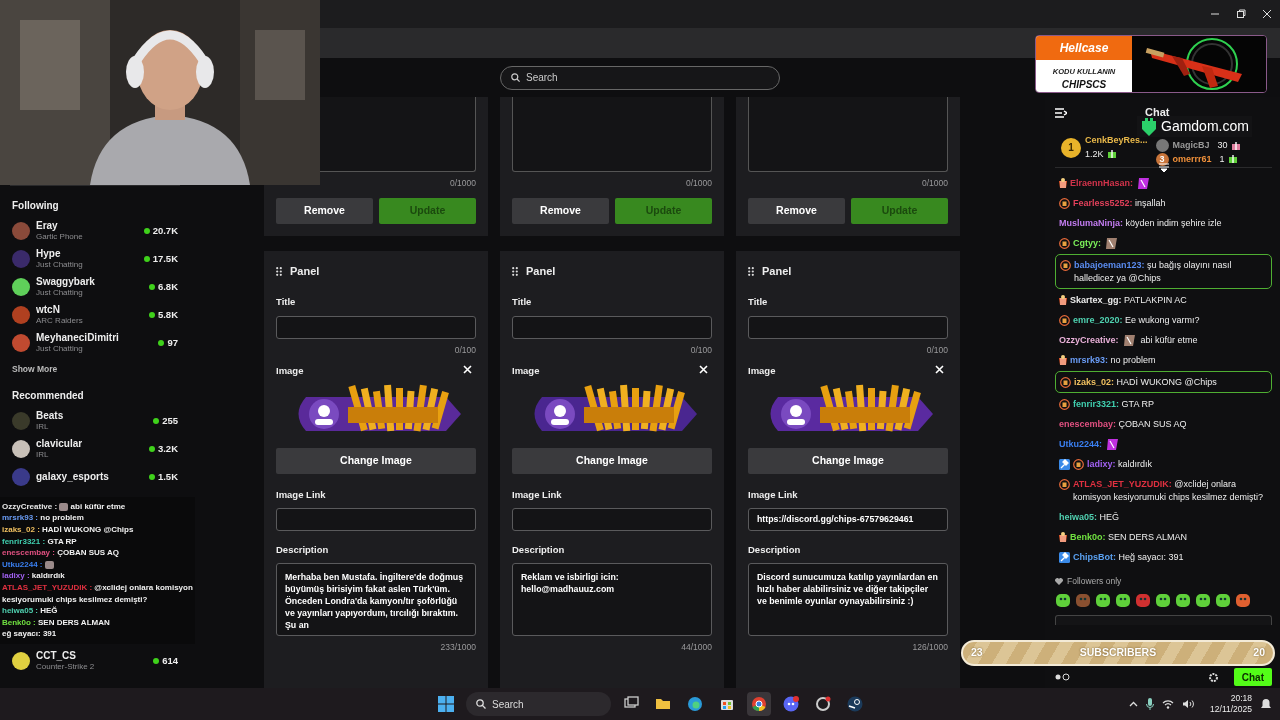  Describe the element at coordinates (1213, 677) in the screenshot. I see `settings-icon` at that location.